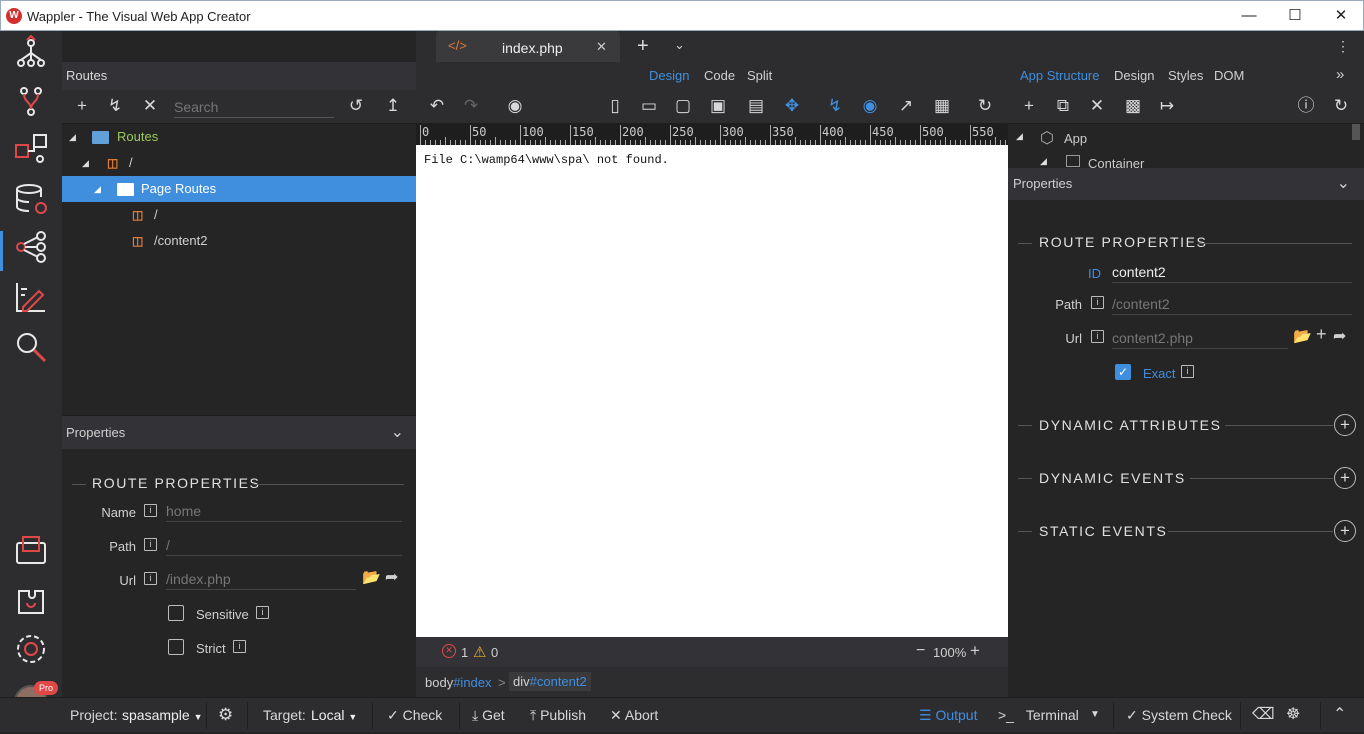 The image size is (1364, 734). I want to click on resize-move-icon: ✥, so click(792, 106).